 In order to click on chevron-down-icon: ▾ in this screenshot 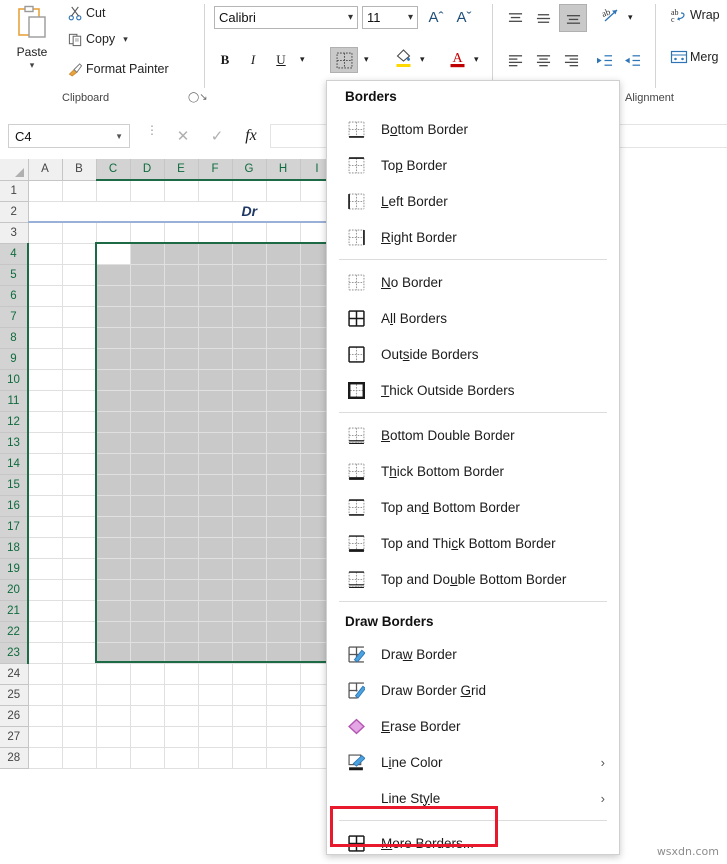, I will do `click(408, 17)`.